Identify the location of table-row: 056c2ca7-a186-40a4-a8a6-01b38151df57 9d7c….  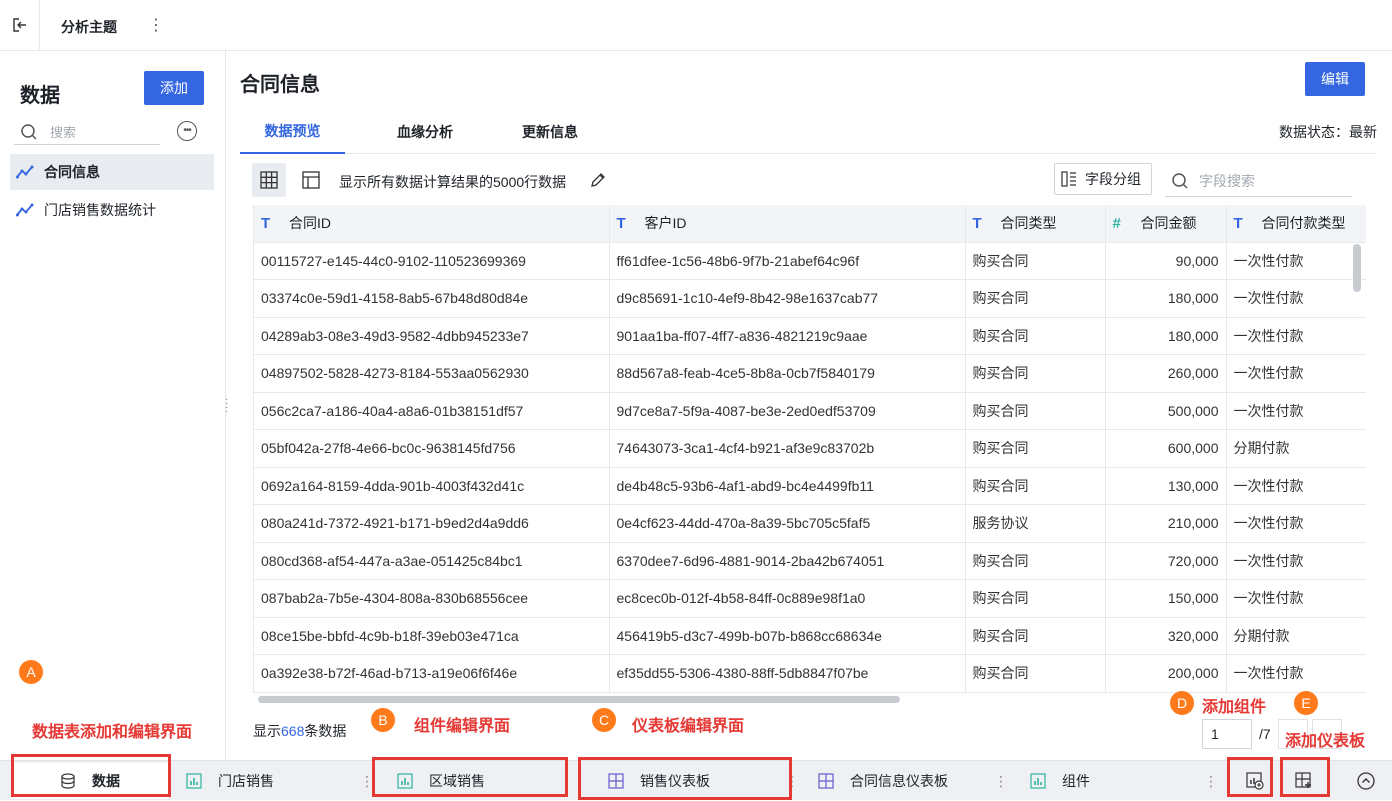
(810, 411).